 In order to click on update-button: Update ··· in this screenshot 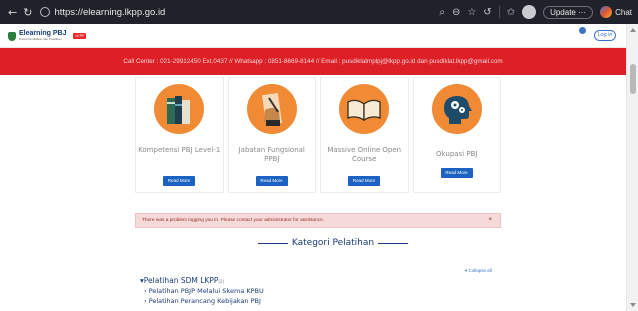, I will do `click(568, 12)`.